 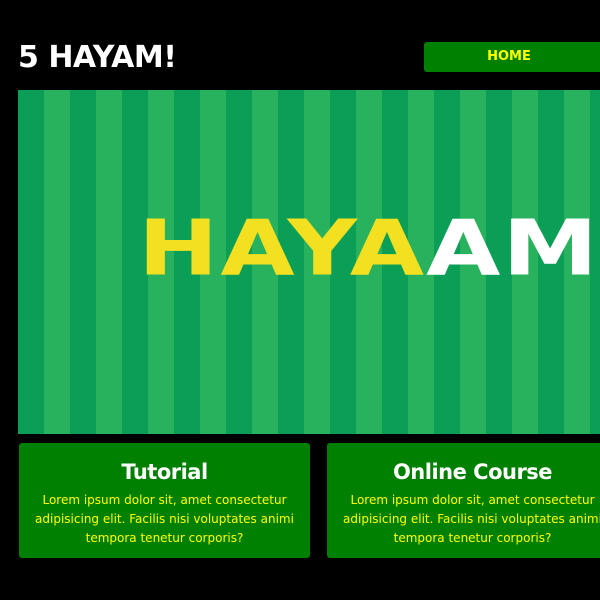 I want to click on main-nav: HOME, so click(x=512, y=57).